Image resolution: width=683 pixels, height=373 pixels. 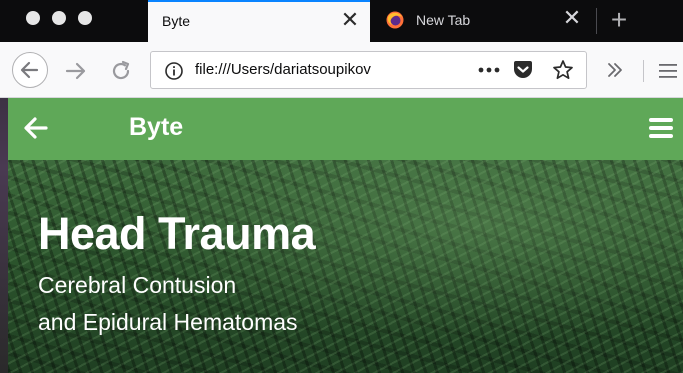 What do you see at coordinates (259, 21) in the screenshot?
I see `tab-byte: Byte ✕` at bounding box center [259, 21].